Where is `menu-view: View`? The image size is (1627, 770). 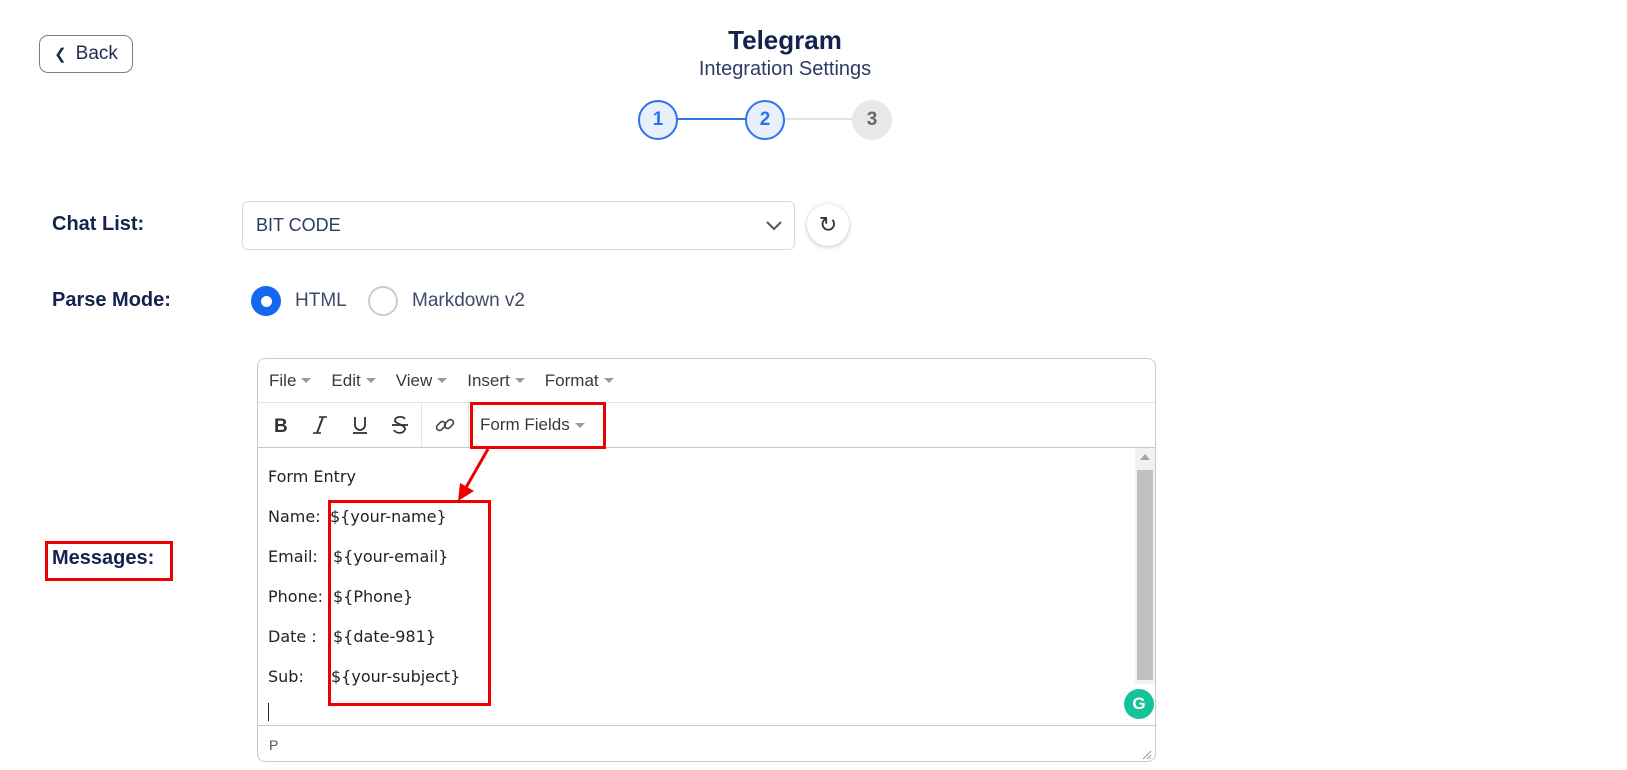 menu-view: View is located at coordinates (422, 381).